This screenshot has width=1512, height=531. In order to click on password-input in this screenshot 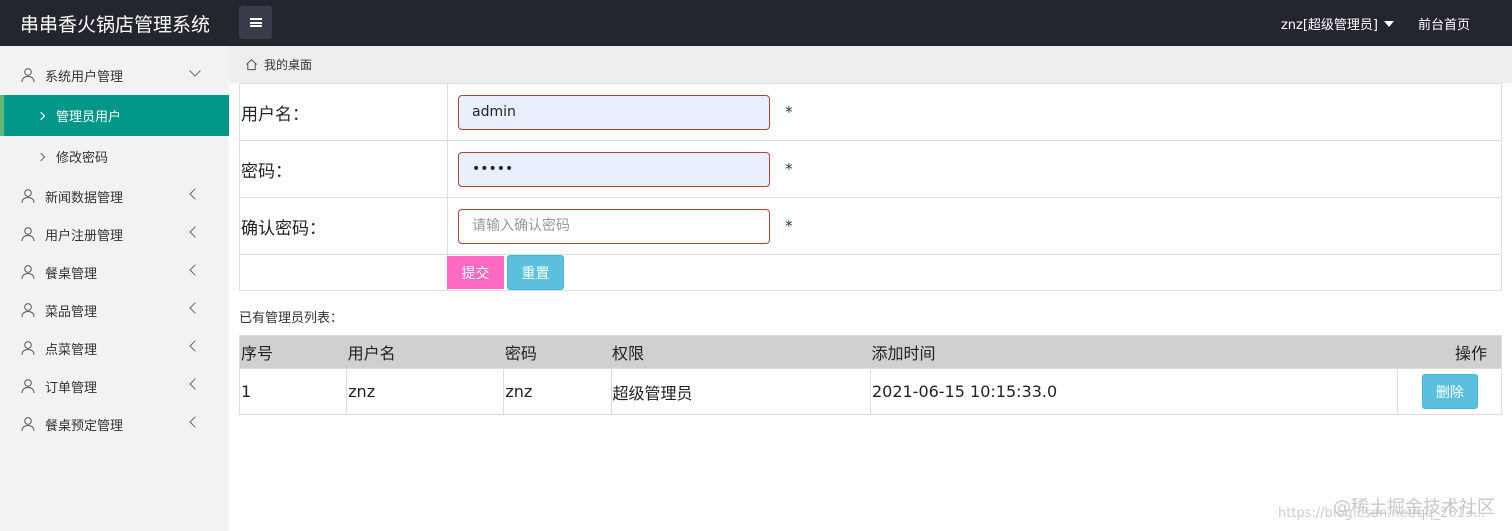, I will do `click(614, 169)`.